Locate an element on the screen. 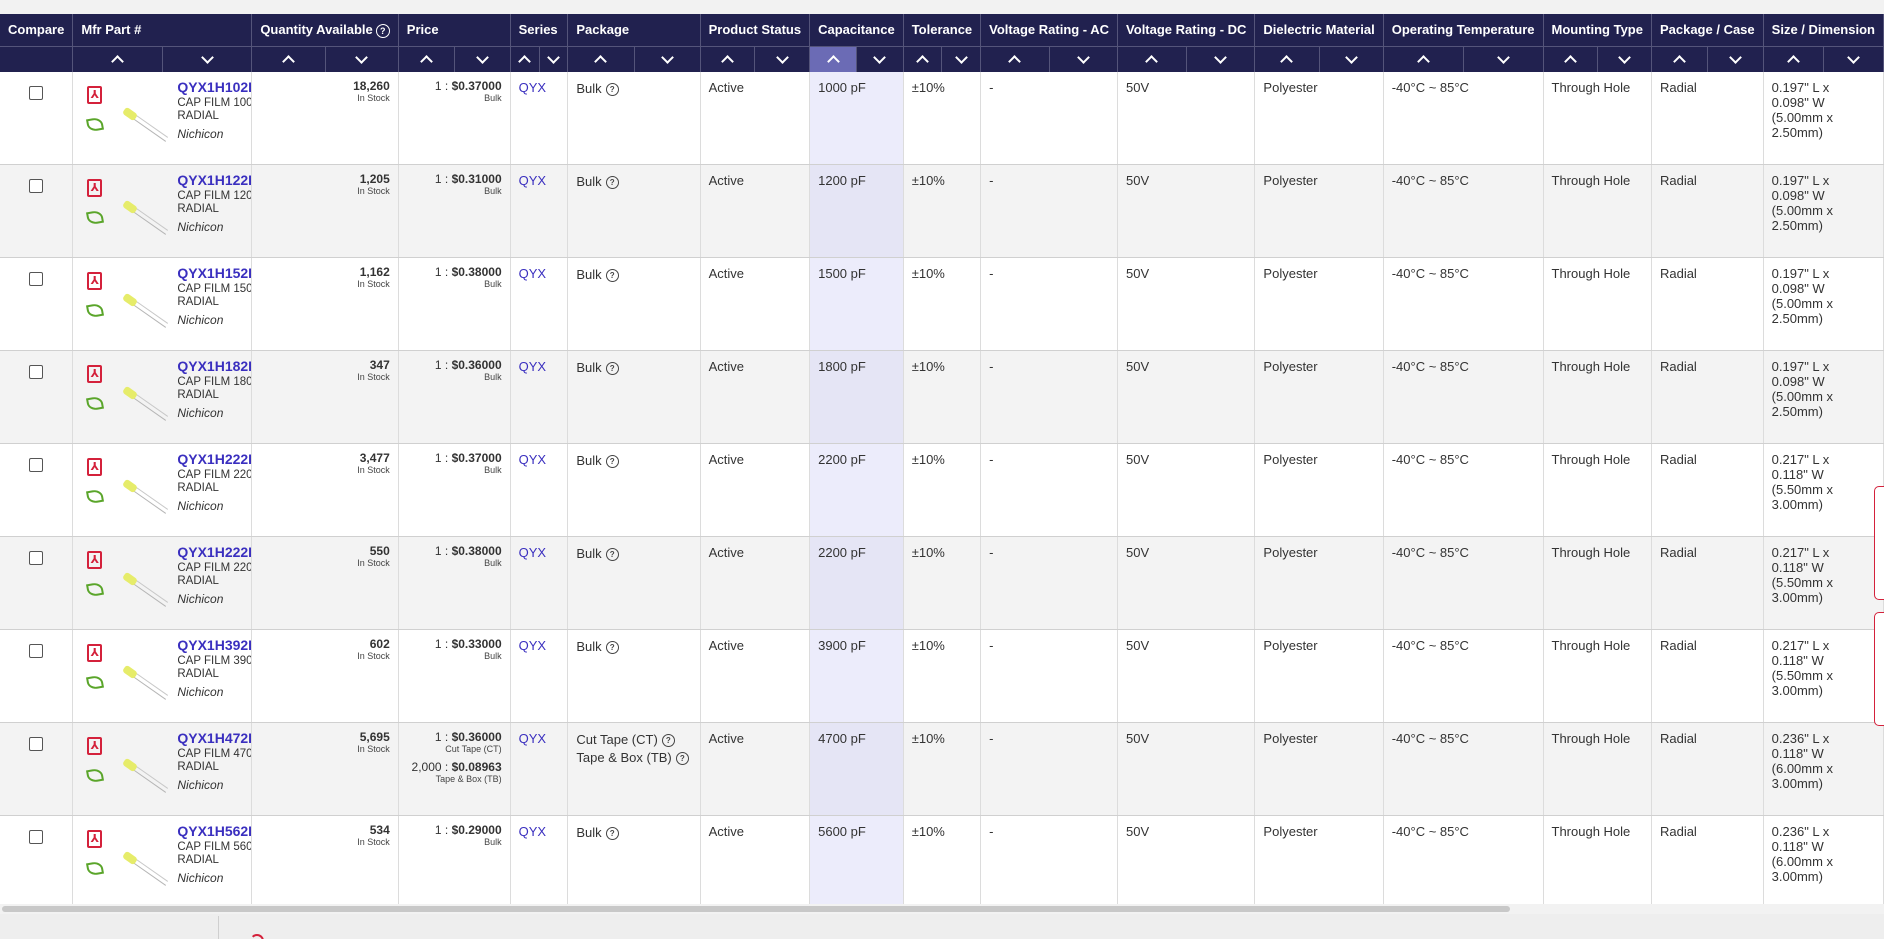  part-number-link: QYX1H122KTP is located at coordinates (213, 180).